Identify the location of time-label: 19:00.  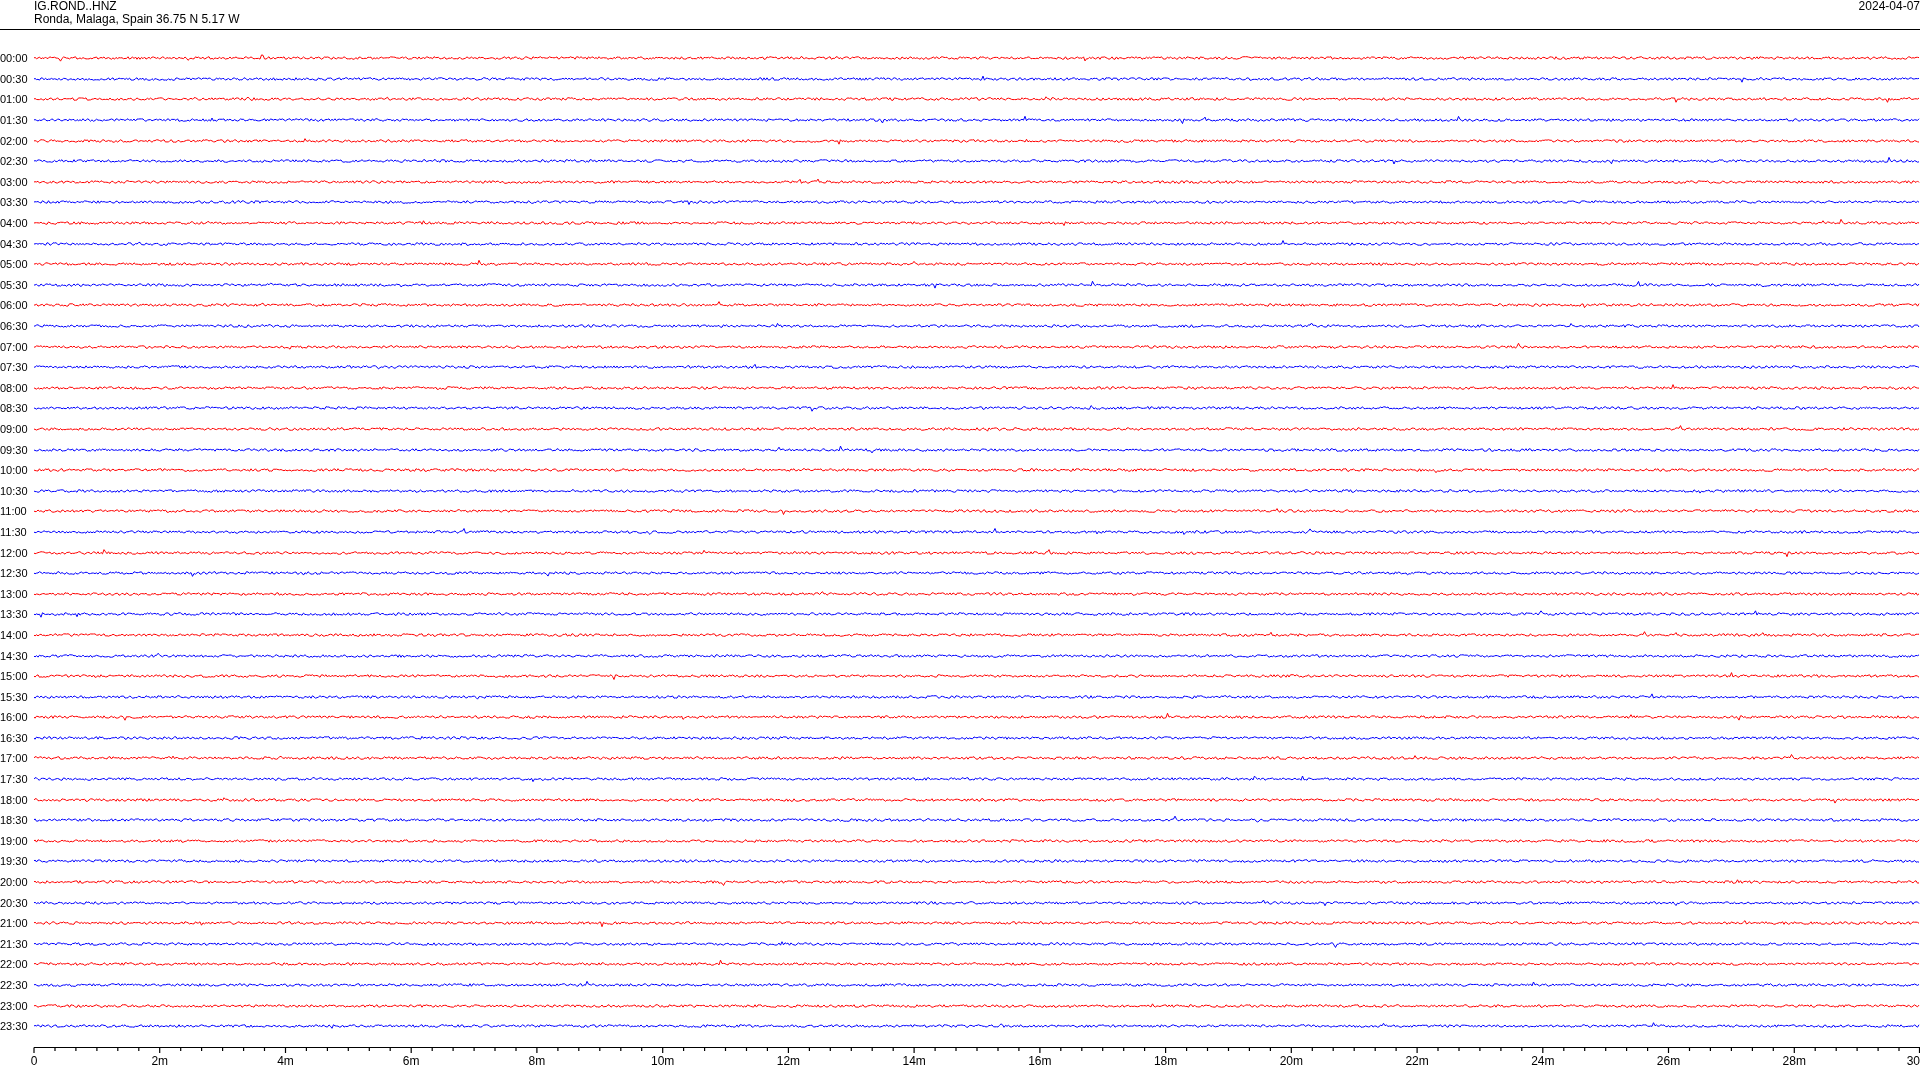
(14, 840).